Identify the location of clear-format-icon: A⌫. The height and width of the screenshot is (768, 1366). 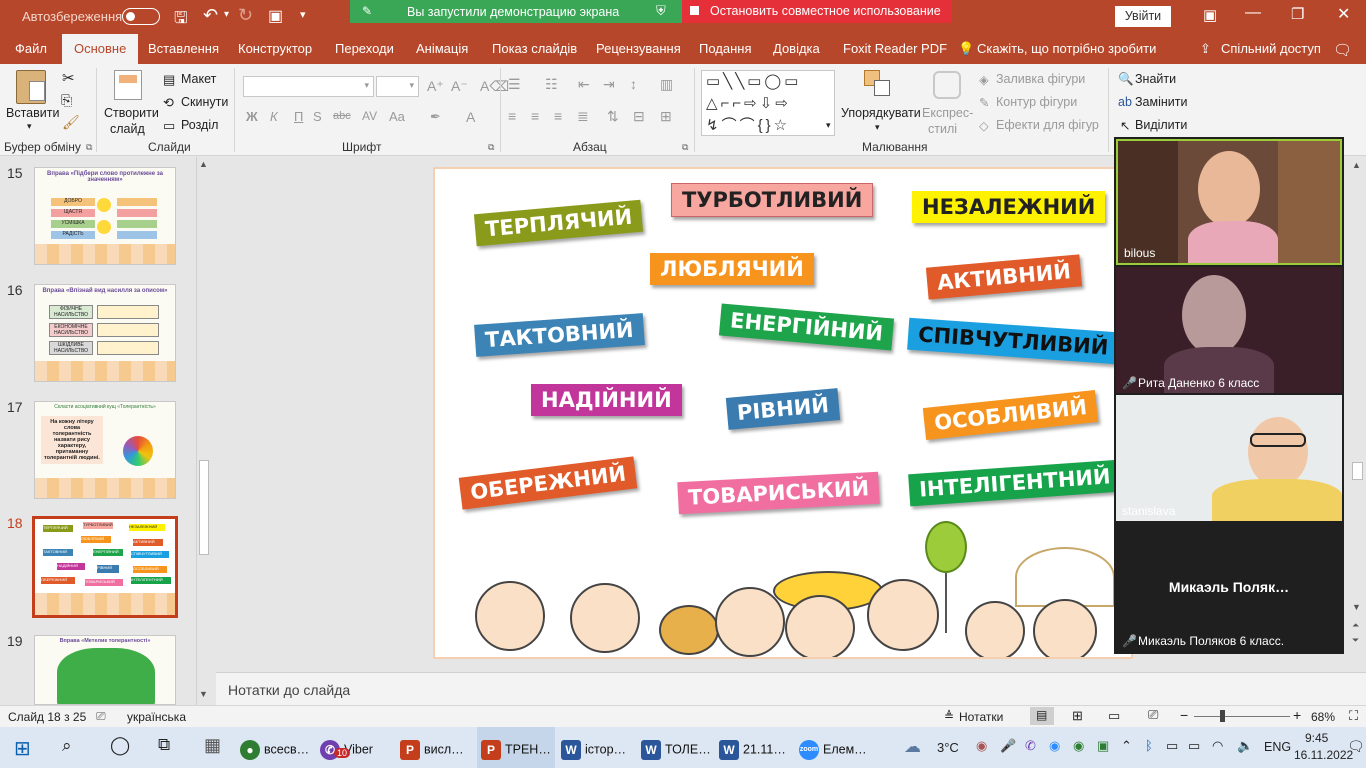
(494, 86).